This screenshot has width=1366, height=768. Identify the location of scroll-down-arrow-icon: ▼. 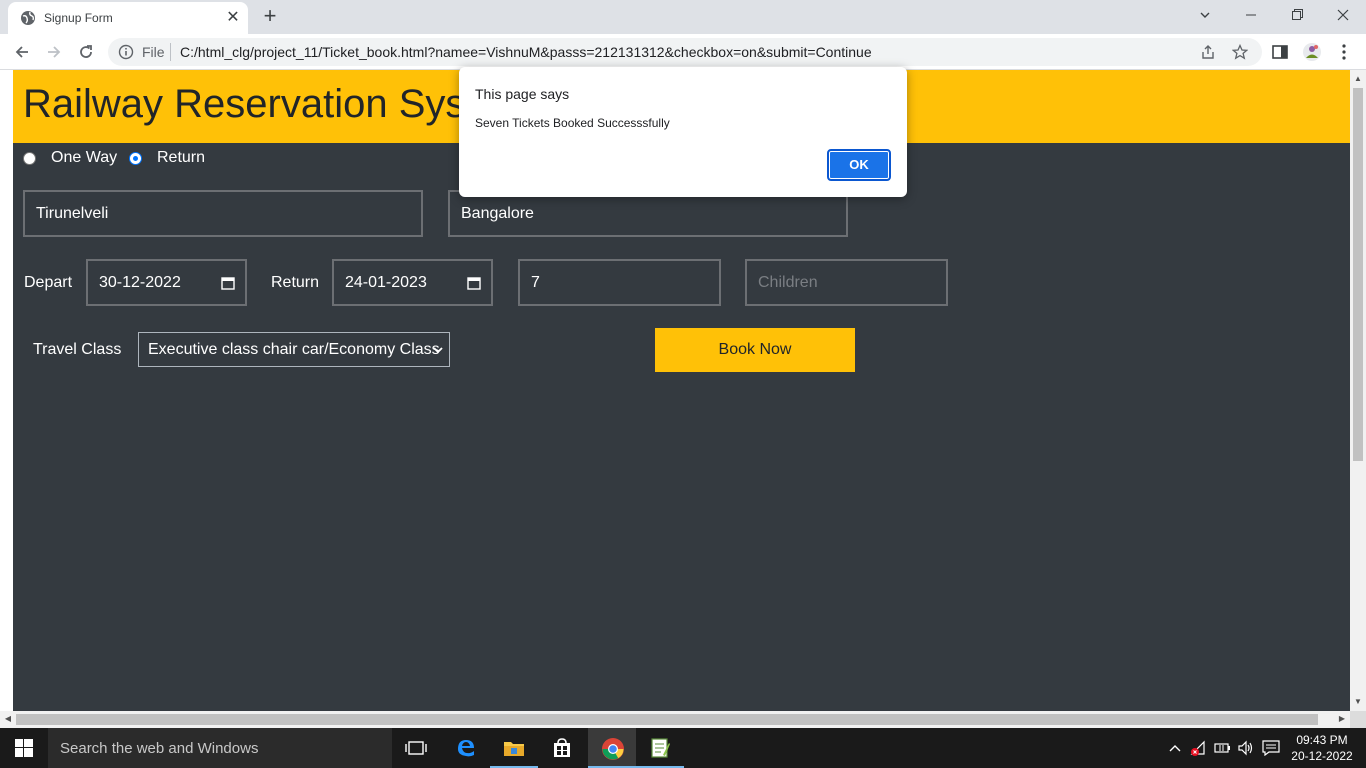
(1358, 701).